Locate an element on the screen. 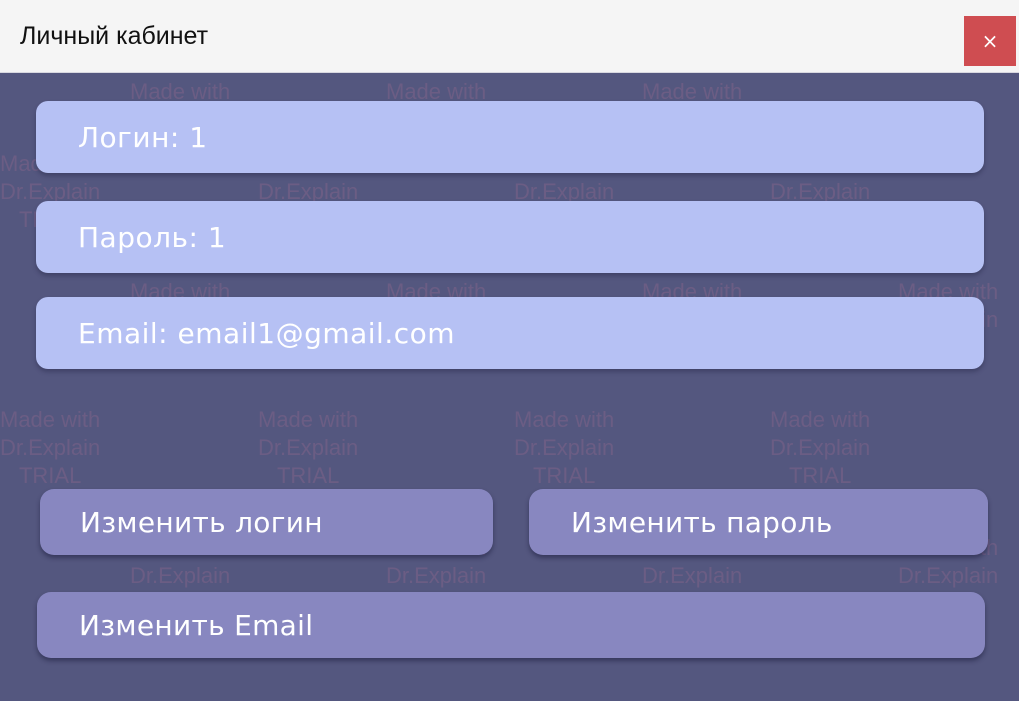 The image size is (1019, 701). title-bar: Личный кабинет × is located at coordinates (509, 36).